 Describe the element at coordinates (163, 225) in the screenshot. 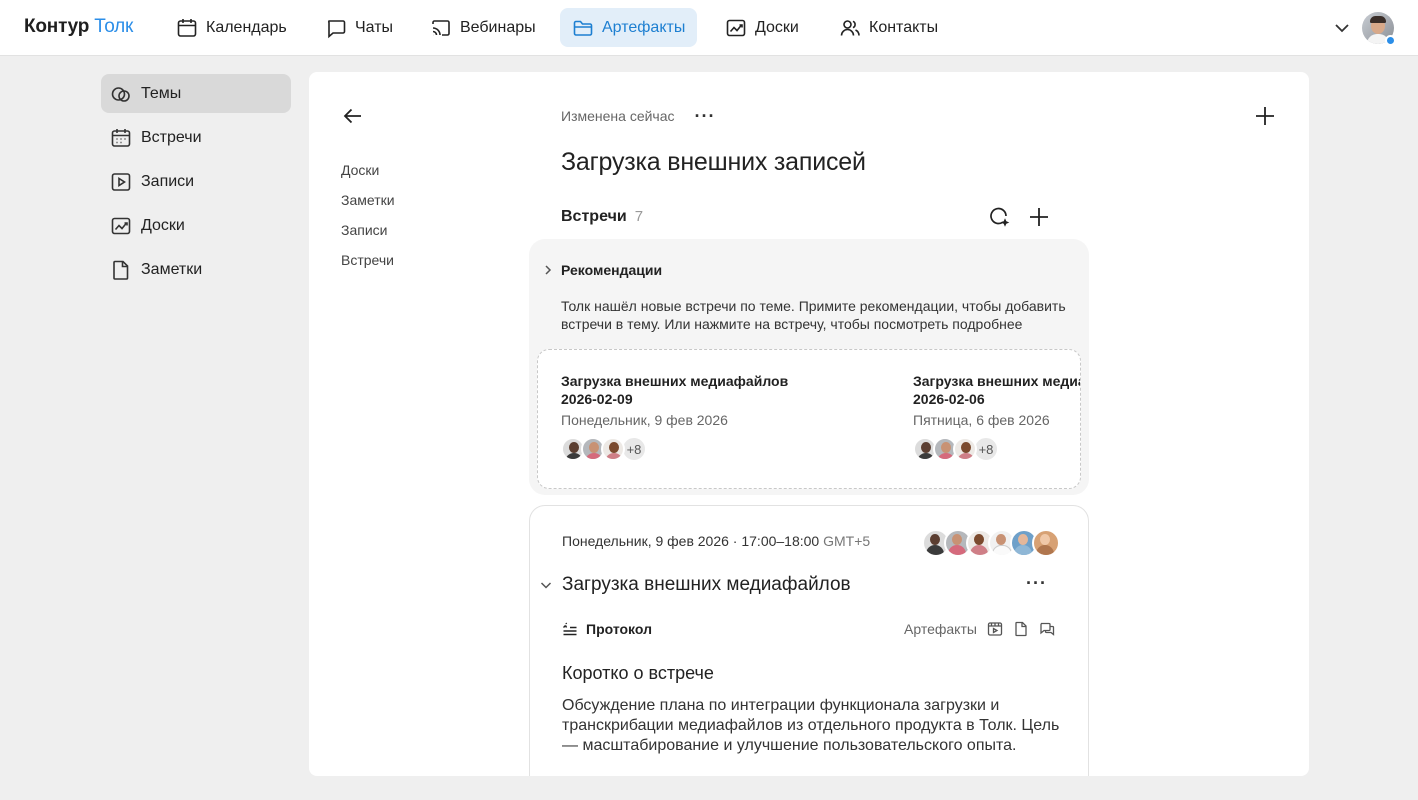

I see `sidebar-item-label: Доски` at that location.